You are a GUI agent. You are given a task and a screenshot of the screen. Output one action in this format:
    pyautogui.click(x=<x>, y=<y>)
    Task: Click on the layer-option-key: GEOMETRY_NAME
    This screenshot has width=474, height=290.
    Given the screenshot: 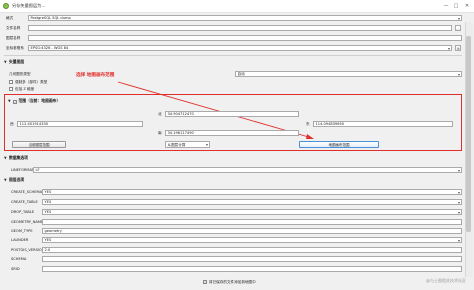 What is the action you would take?
    pyautogui.click(x=27, y=222)
    